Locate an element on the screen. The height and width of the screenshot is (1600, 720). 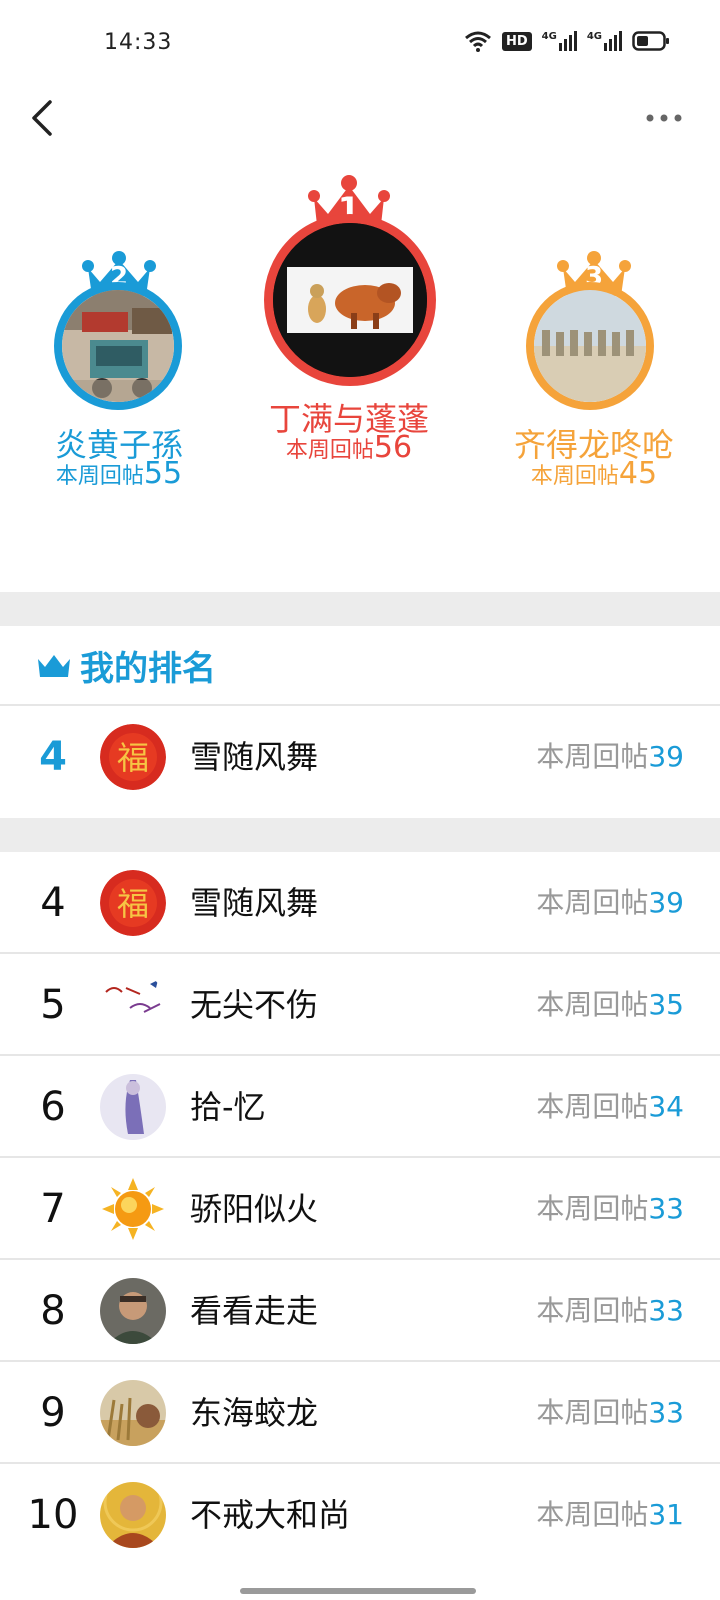
user-name: 不戒大和尚 is located at coordinates (270, 1515).